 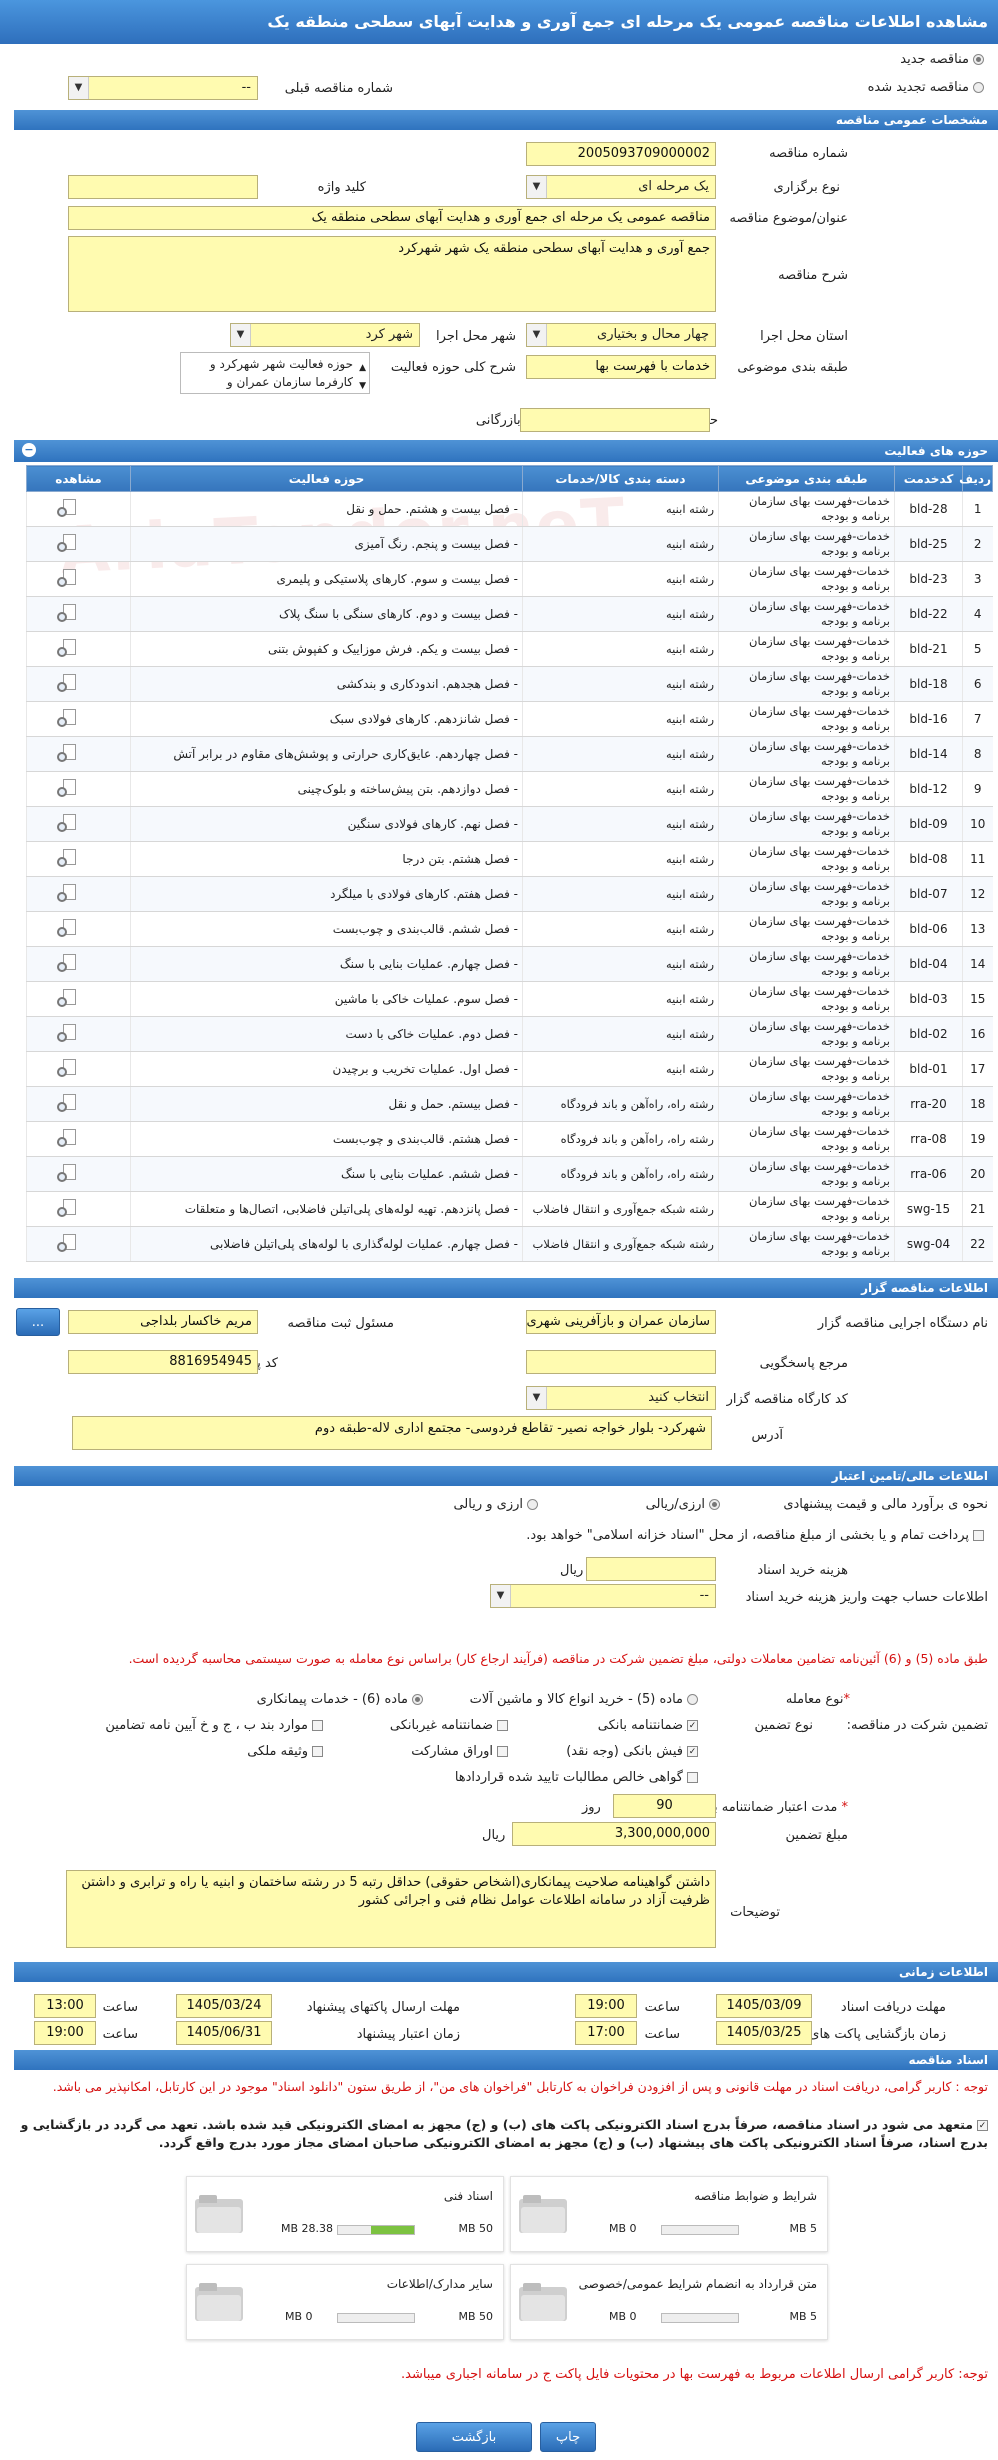 What do you see at coordinates (285, 1751) in the screenshot?
I see `opt-property: وثیقه ملکی` at bounding box center [285, 1751].